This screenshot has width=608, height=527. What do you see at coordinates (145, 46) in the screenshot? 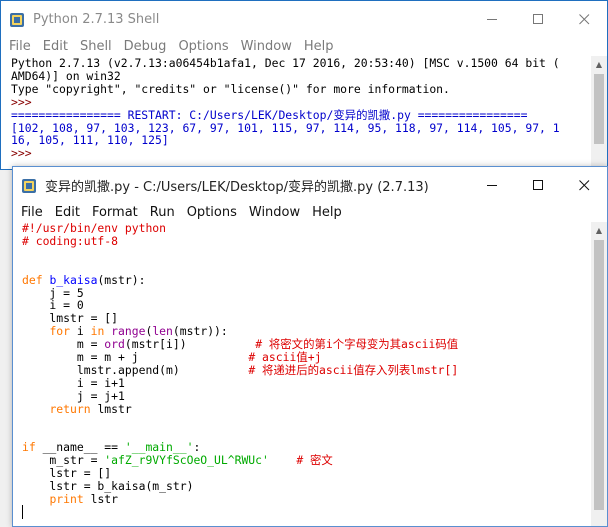
I see `menu-debug: Debug` at bounding box center [145, 46].